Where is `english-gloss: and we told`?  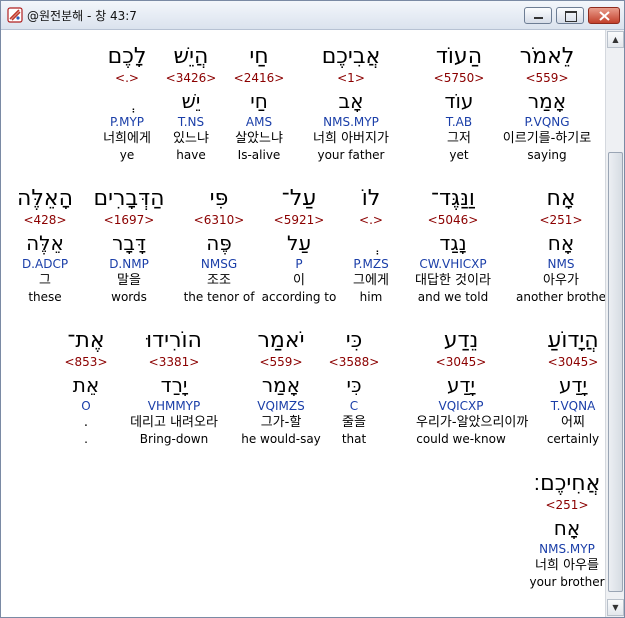 english-gloss: and we told is located at coordinates (453, 297).